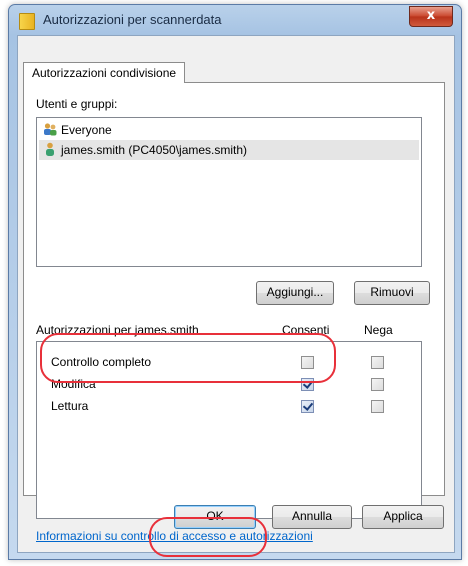  Describe the element at coordinates (392, 293) in the screenshot. I see `remove-button: Rimuovi` at that location.